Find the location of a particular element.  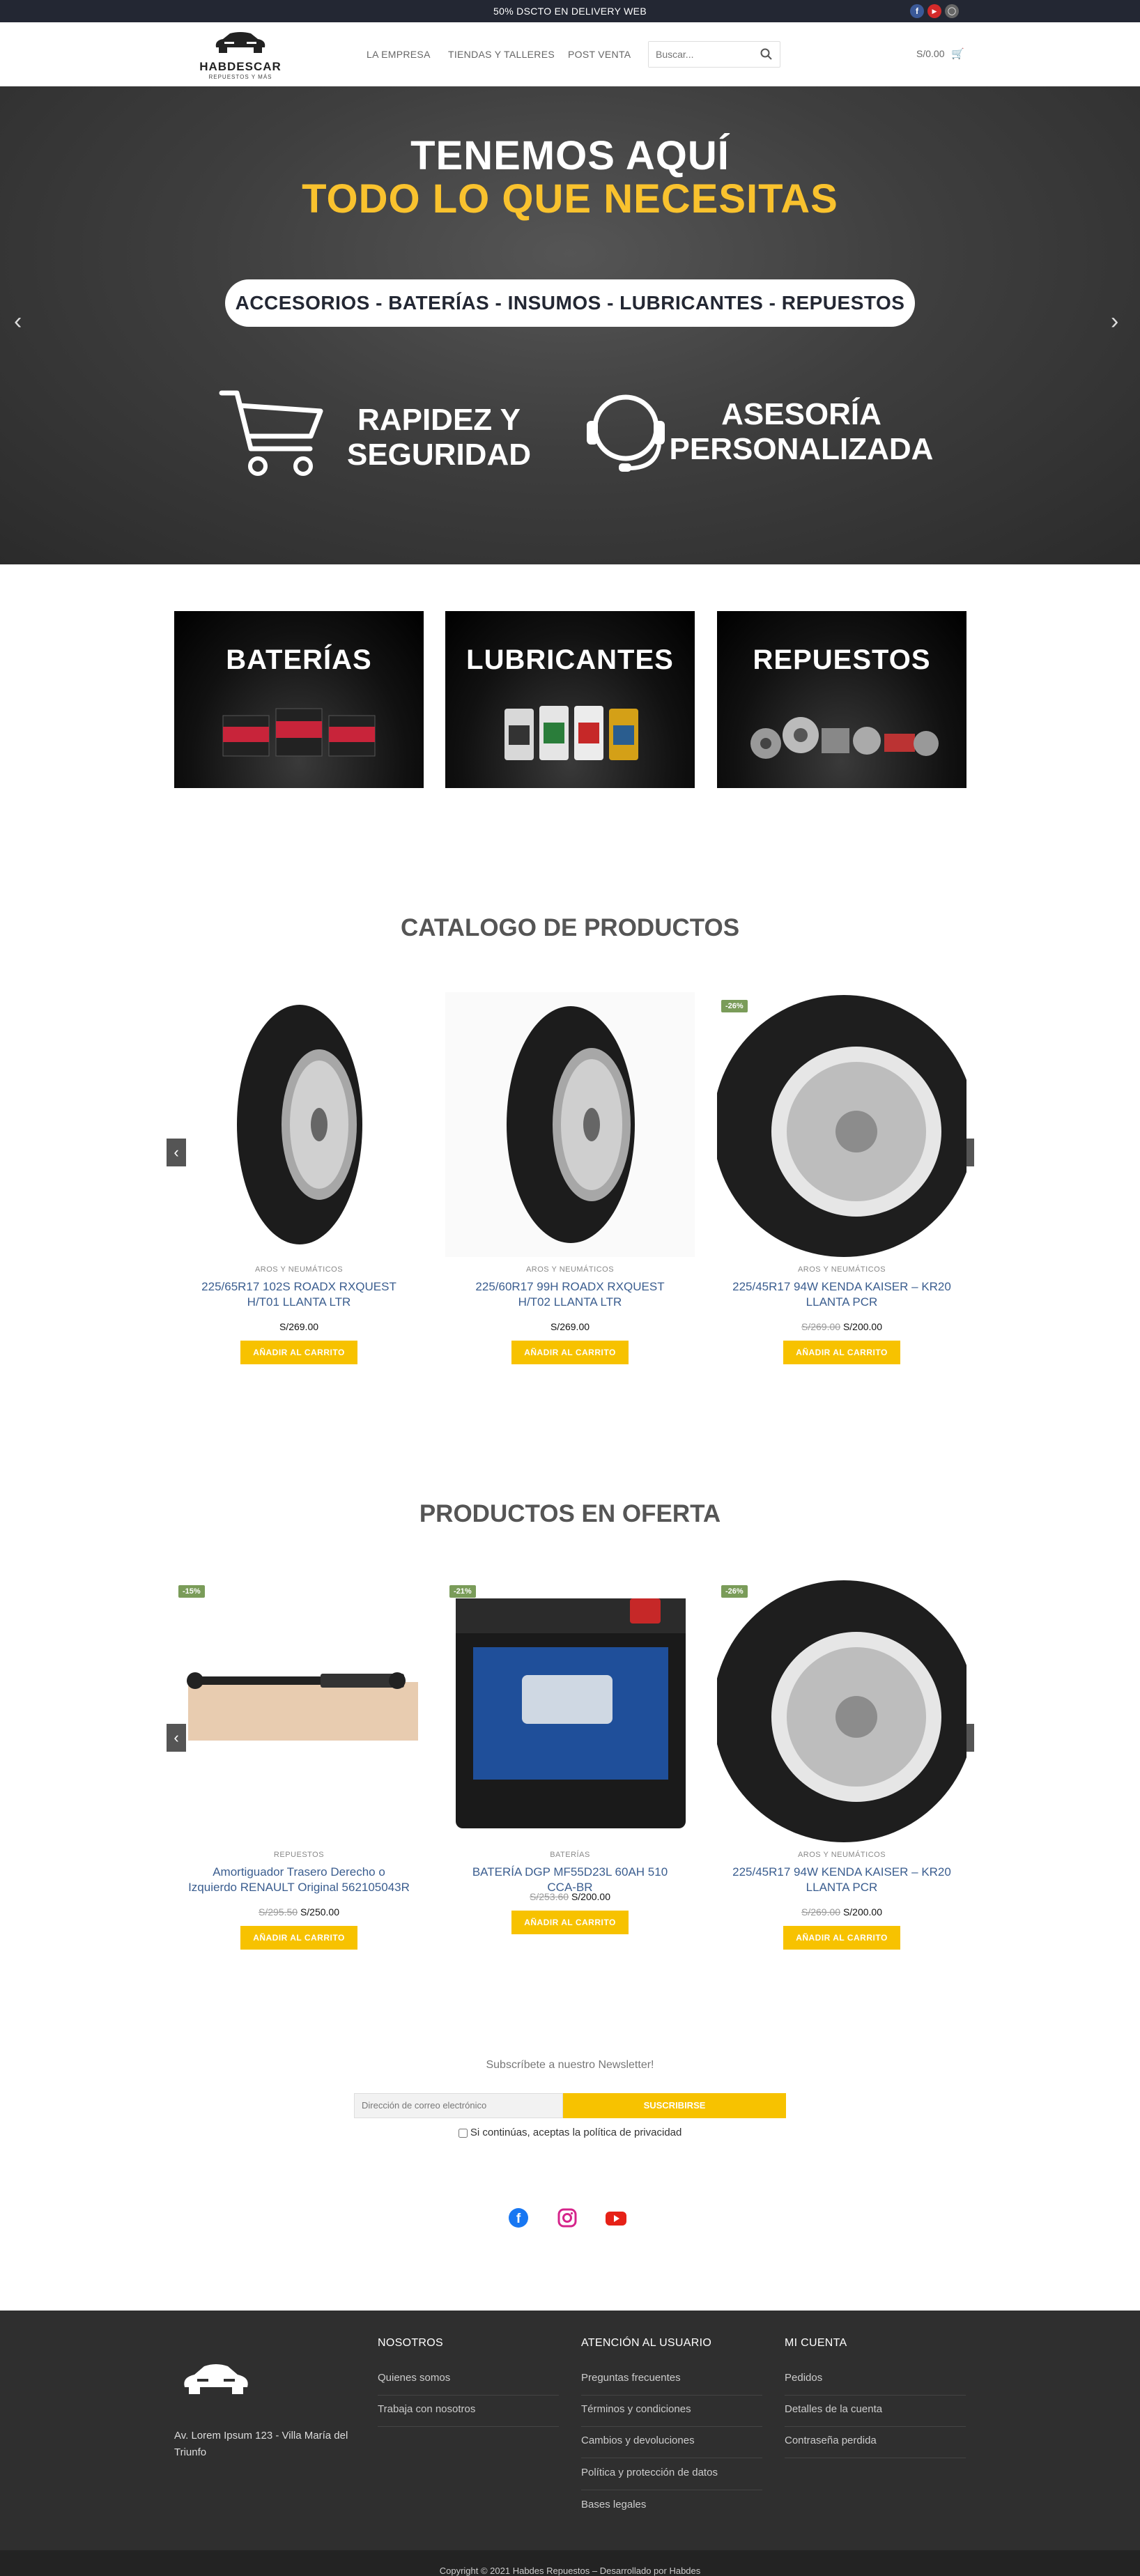

footer-col-cuenta-title: MI CUENTA is located at coordinates (816, 2343).